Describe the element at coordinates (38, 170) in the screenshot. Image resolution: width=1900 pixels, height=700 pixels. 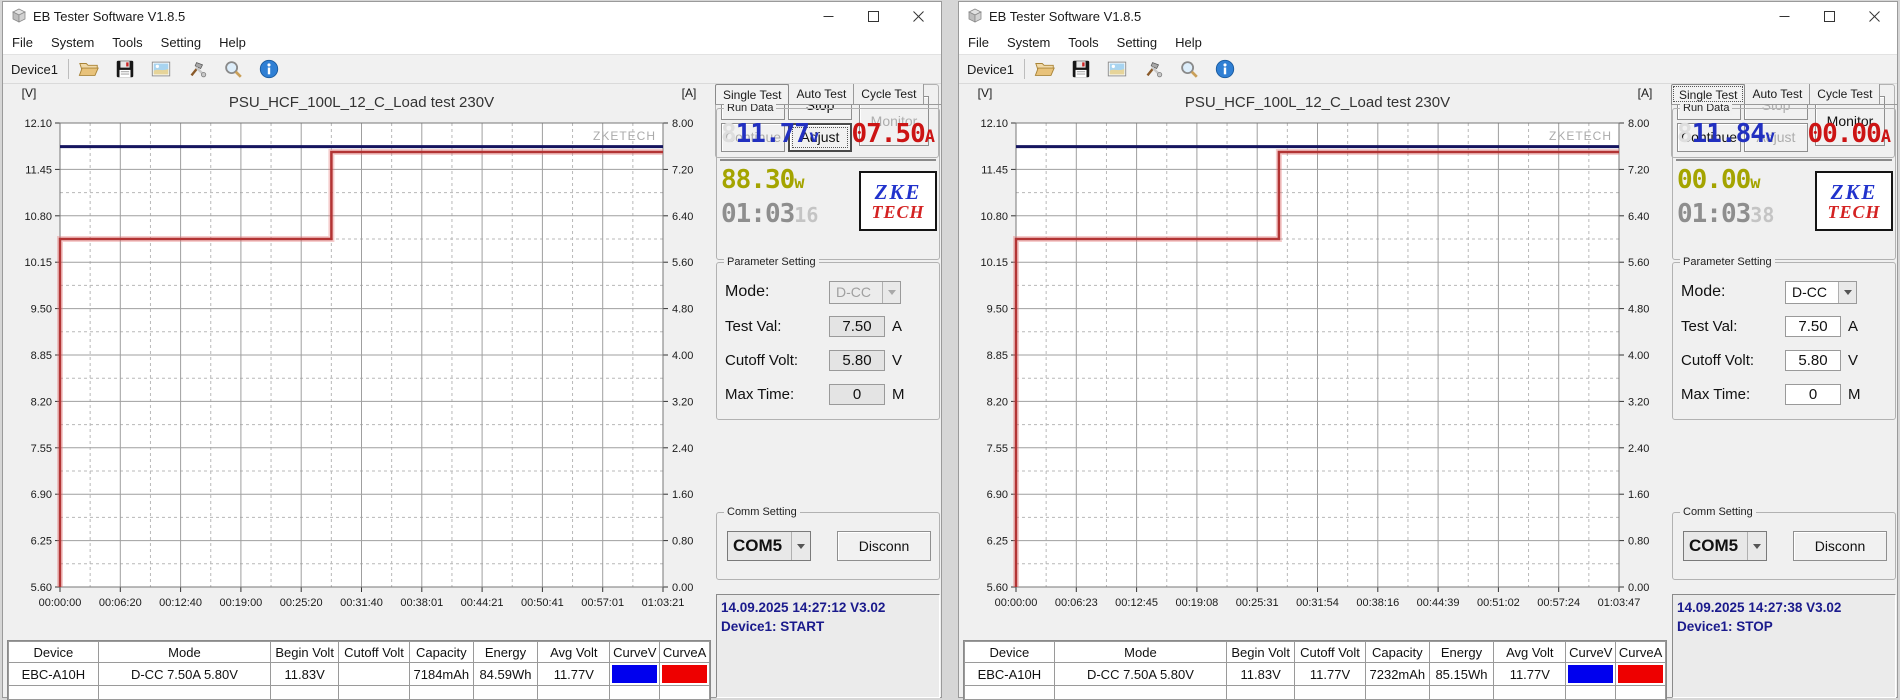
I see `svg-text: 11.45` at that location.